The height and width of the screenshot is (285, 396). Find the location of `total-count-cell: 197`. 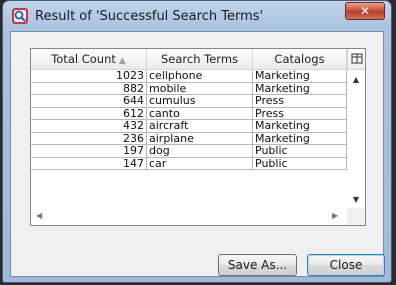

total-count-cell: 197 is located at coordinates (89, 151).